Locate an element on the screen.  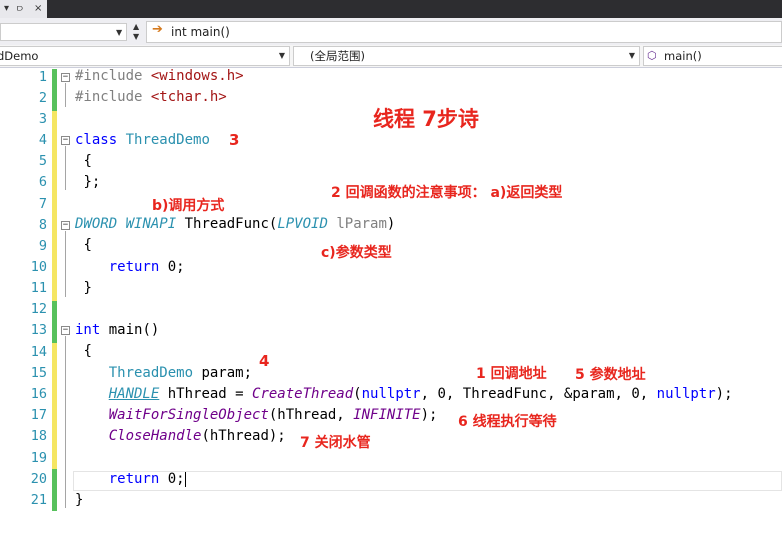
line-number: 10 is located at coordinates (38, 267).